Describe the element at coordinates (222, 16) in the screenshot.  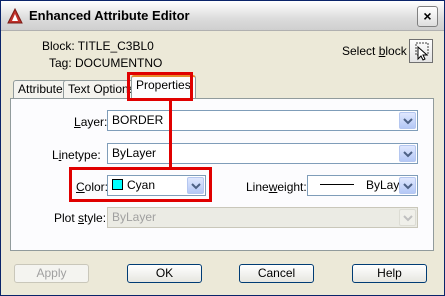
I see `title-bar: Enhanced Attribute Editor ×` at that location.